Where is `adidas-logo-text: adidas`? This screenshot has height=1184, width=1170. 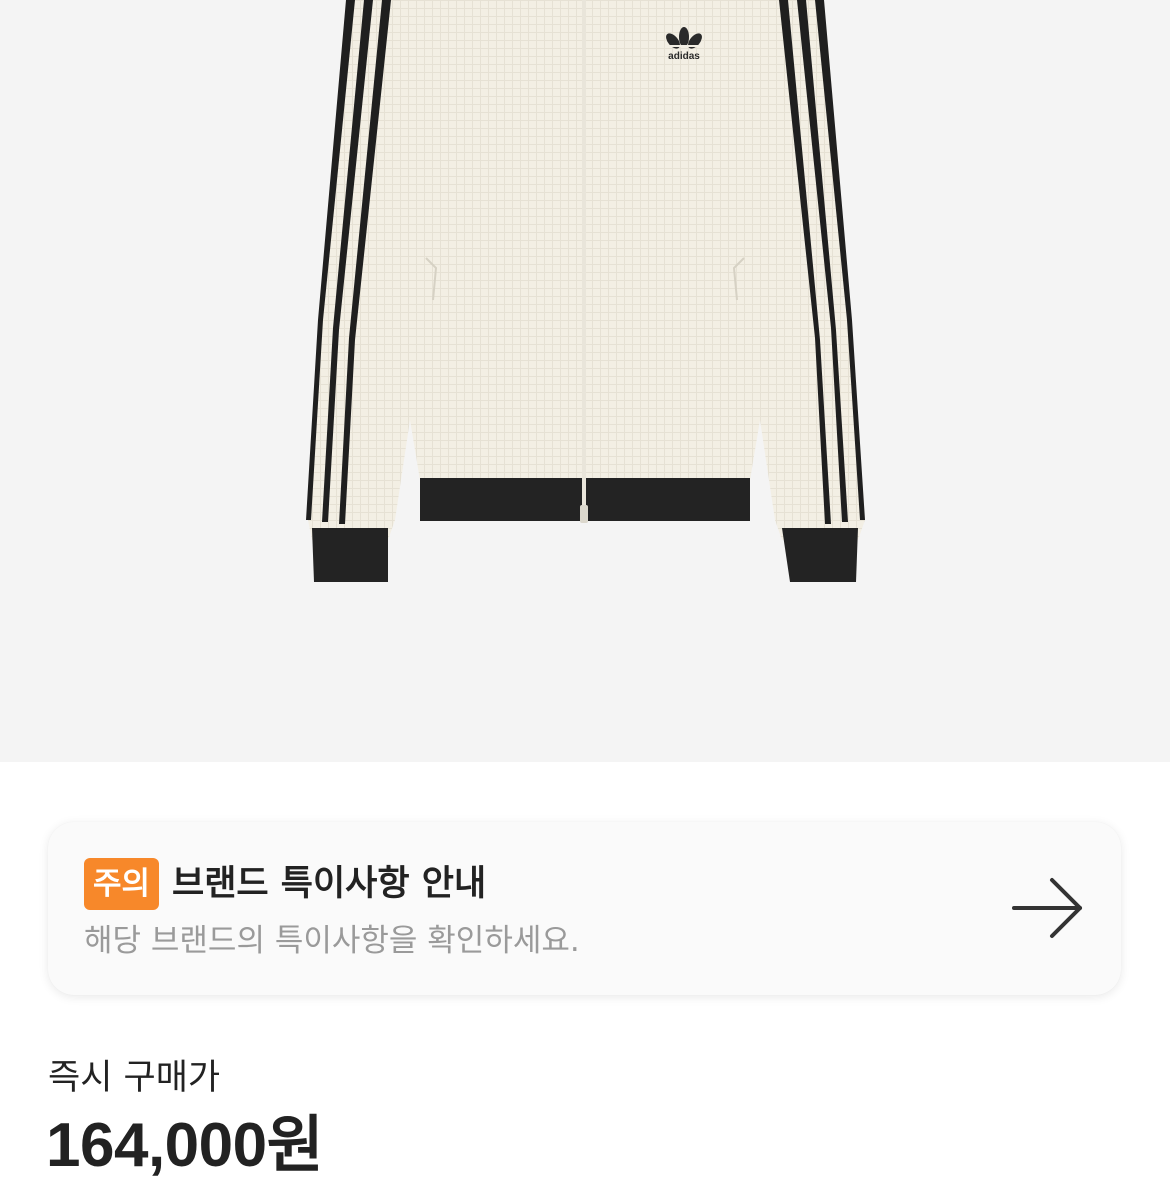
adidas-logo-text: adidas is located at coordinates (684, 56).